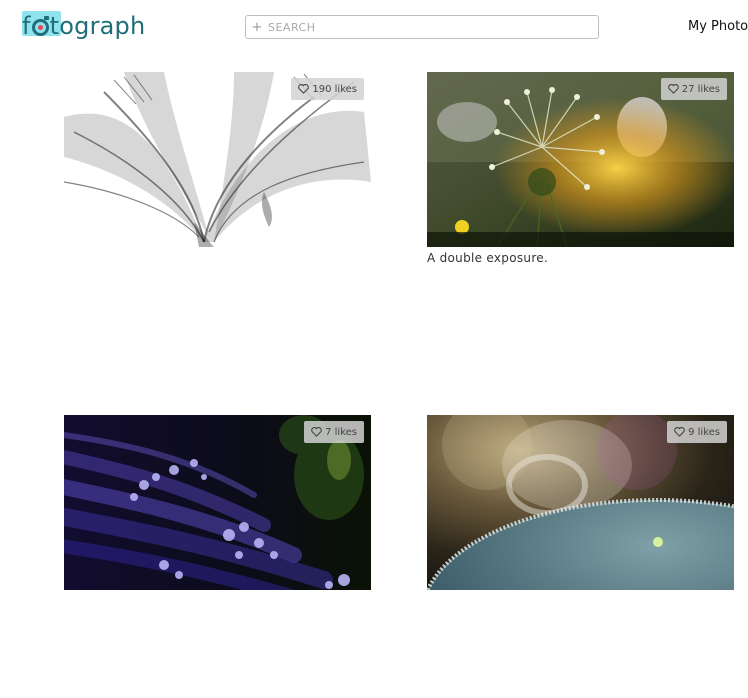 This screenshot has width=748, height=698. I want to click on logo-text: tograph, so click(97, 26).